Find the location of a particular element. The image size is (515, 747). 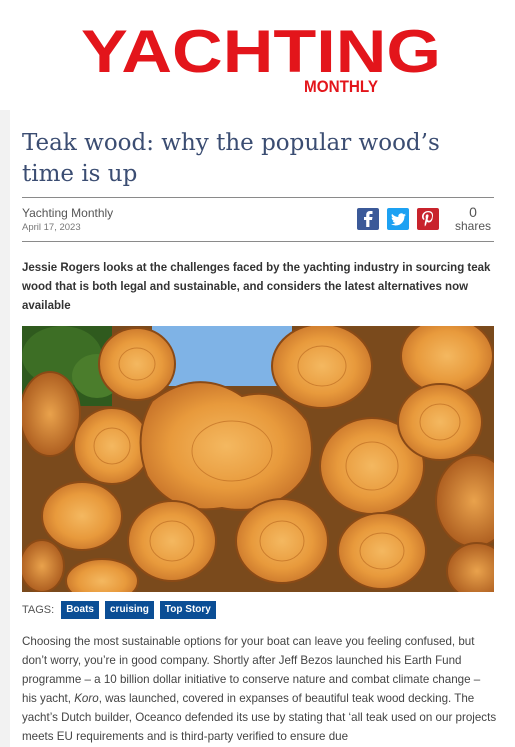

share-count-label: shares is located at coordinates (473, 226).